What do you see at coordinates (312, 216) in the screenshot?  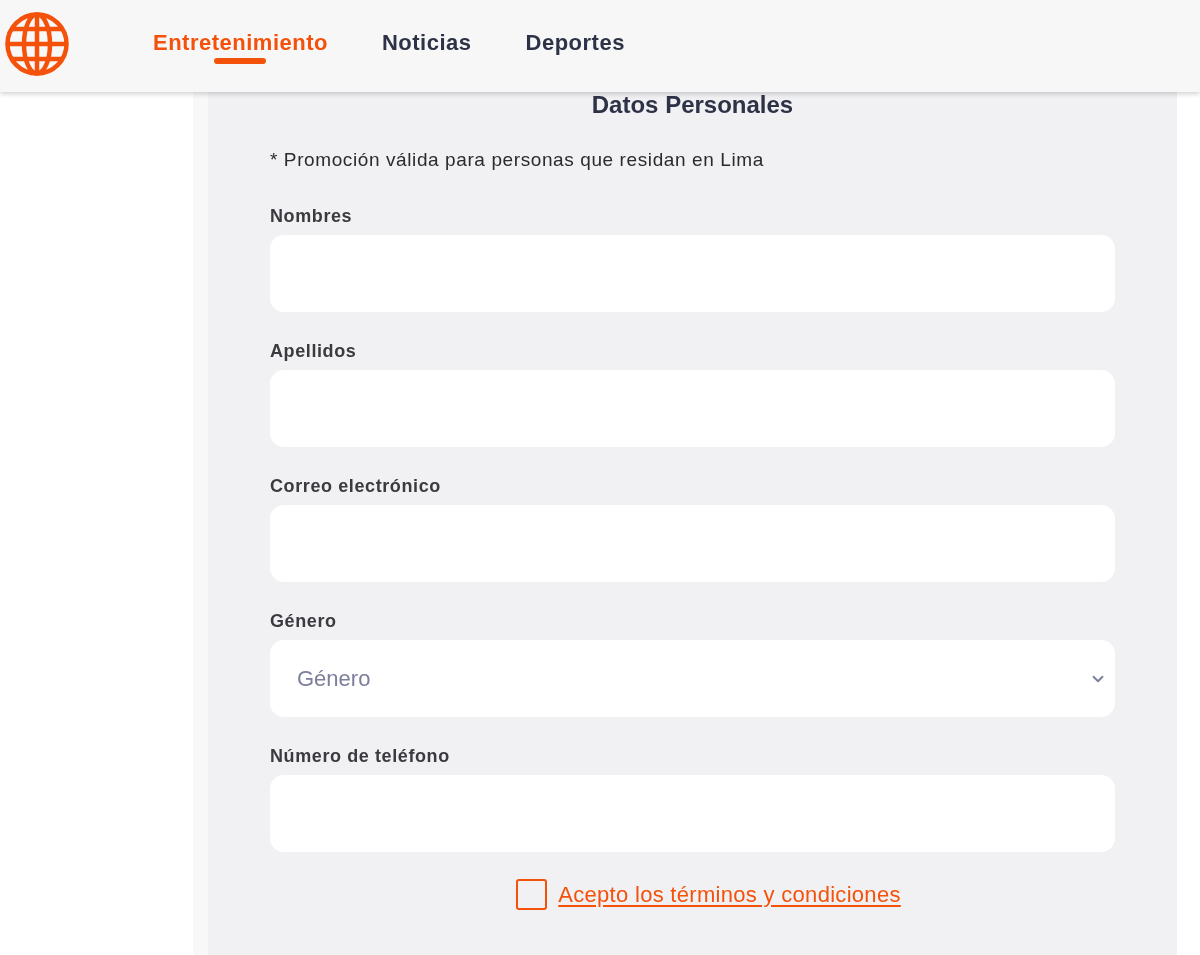 I see `field-label: Nombres` at bounding box center [312, 216].